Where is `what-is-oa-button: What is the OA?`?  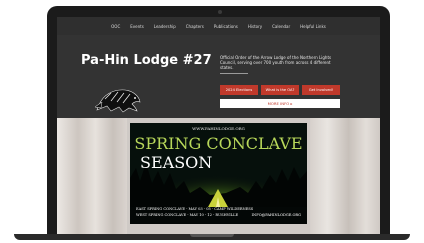
what-is-oa-button: What is the OA? is located at coordinates (280, 90).